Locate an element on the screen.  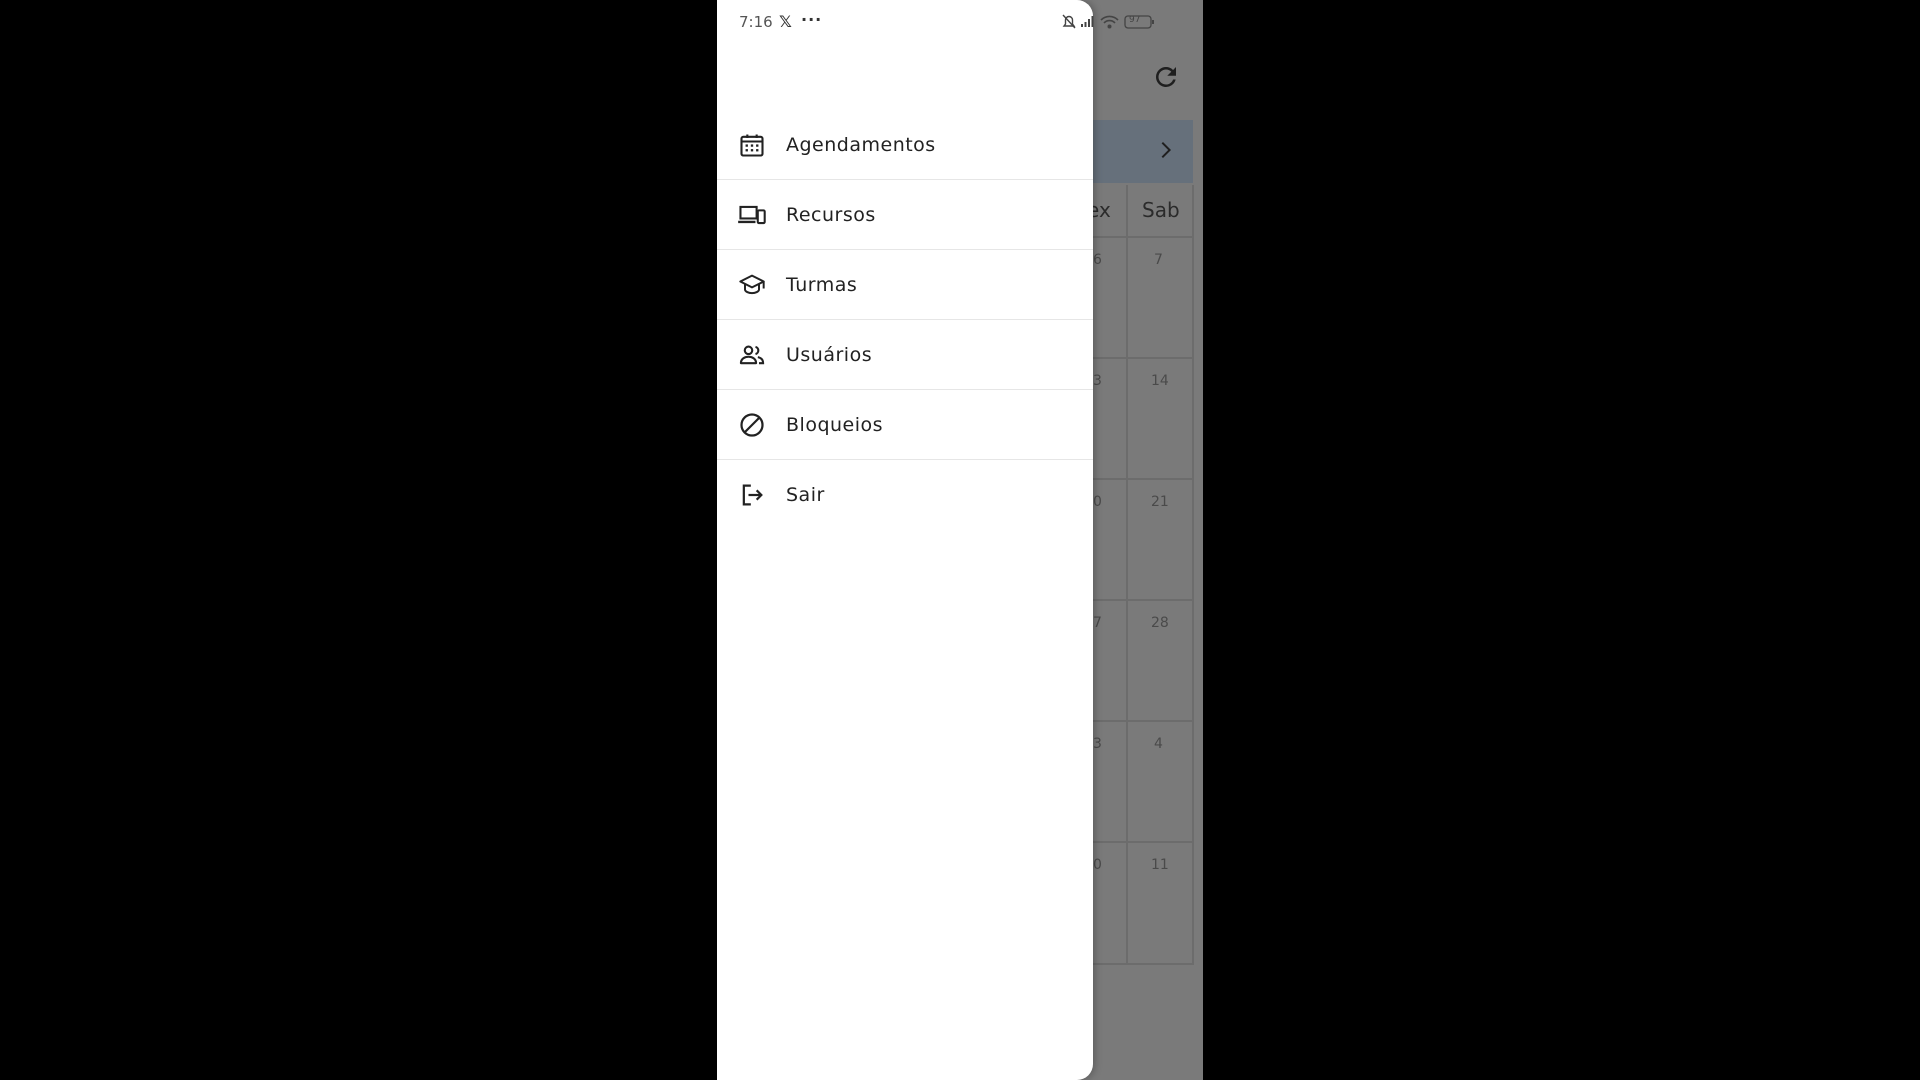
calendar-date: 4 is located at coordinates (1158, 744).